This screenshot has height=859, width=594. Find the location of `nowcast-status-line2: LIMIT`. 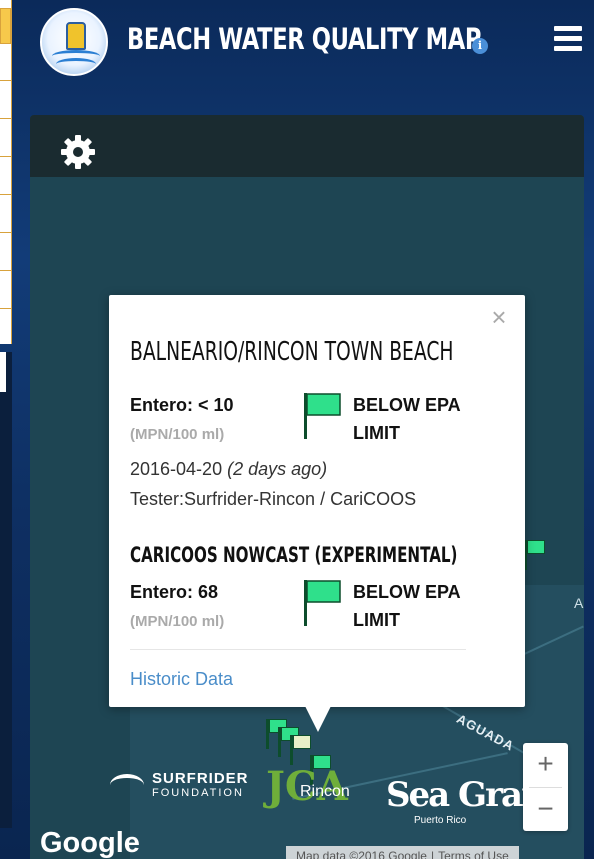

nowcast-status-line2: LIMIT is located at coordinates (376, 620).